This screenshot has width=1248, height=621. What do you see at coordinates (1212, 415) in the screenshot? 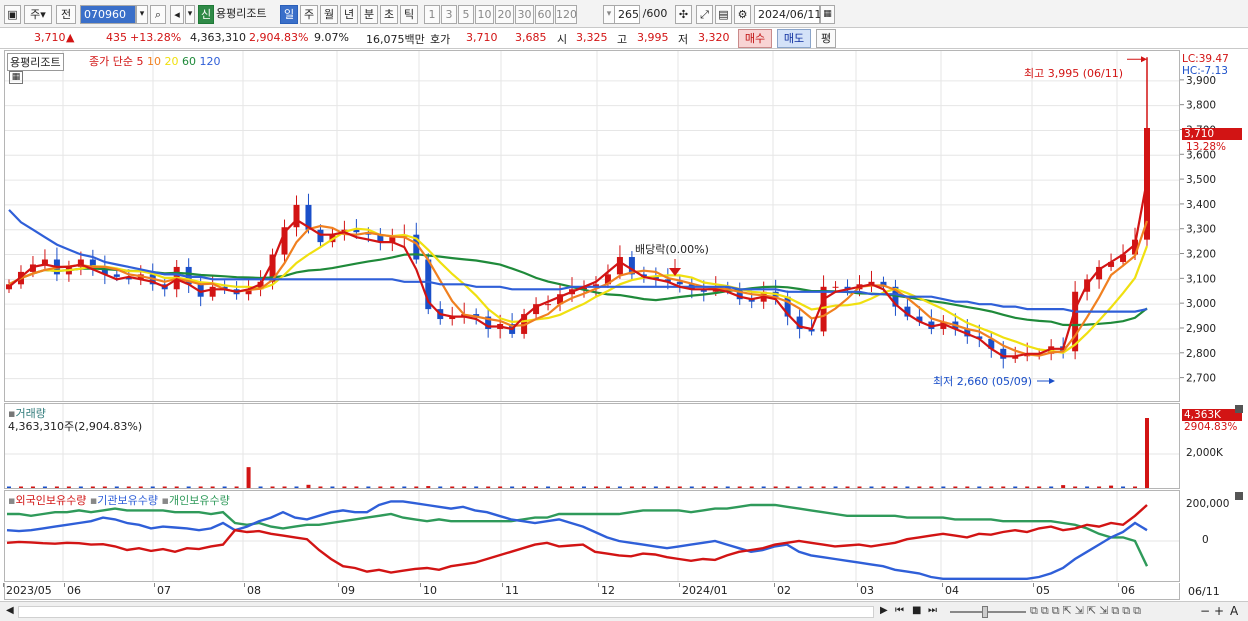
I see `volume-last-tag: 4,363K` at bounding box center [1212, 415].